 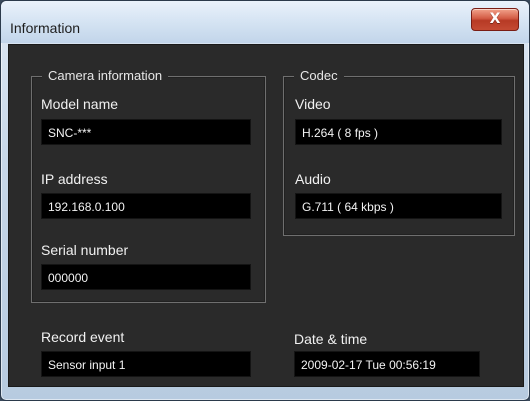 I want to click on audio-label: Audio, so click(x=313, y=179).